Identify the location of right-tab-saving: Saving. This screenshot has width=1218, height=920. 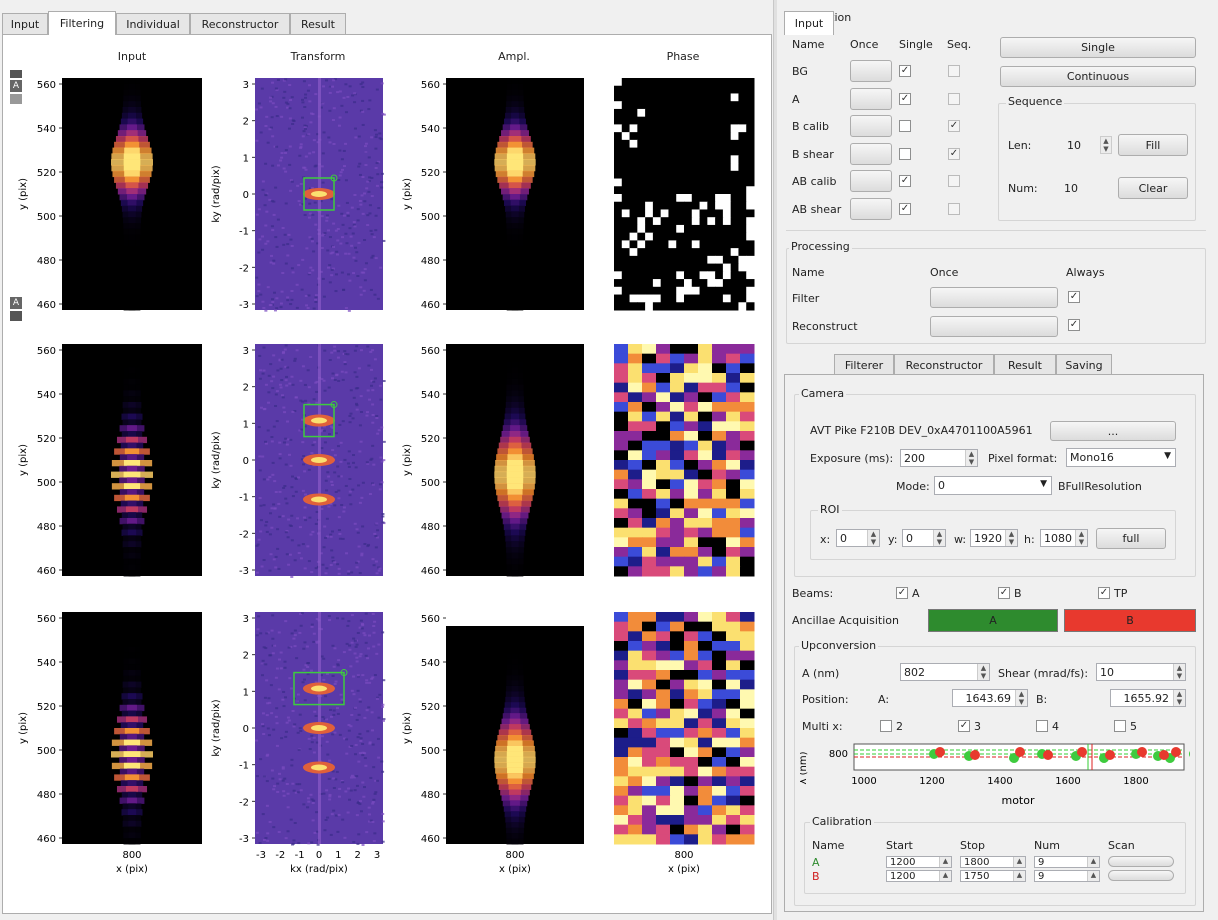
(1084, 365).